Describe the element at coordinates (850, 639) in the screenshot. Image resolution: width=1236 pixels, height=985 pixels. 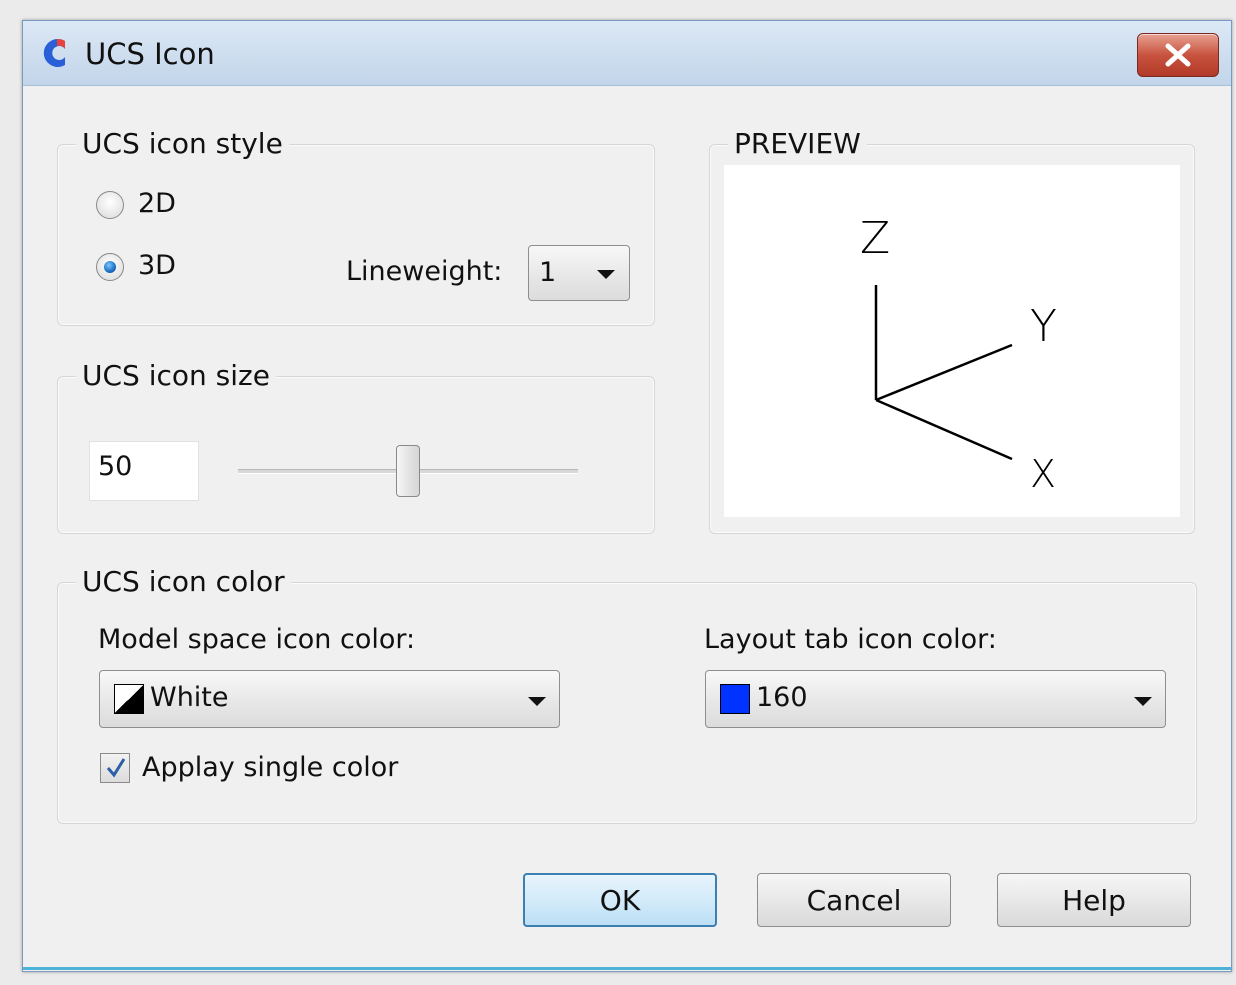
I see `layout-color-label: Layout tab icon color:` at that location.